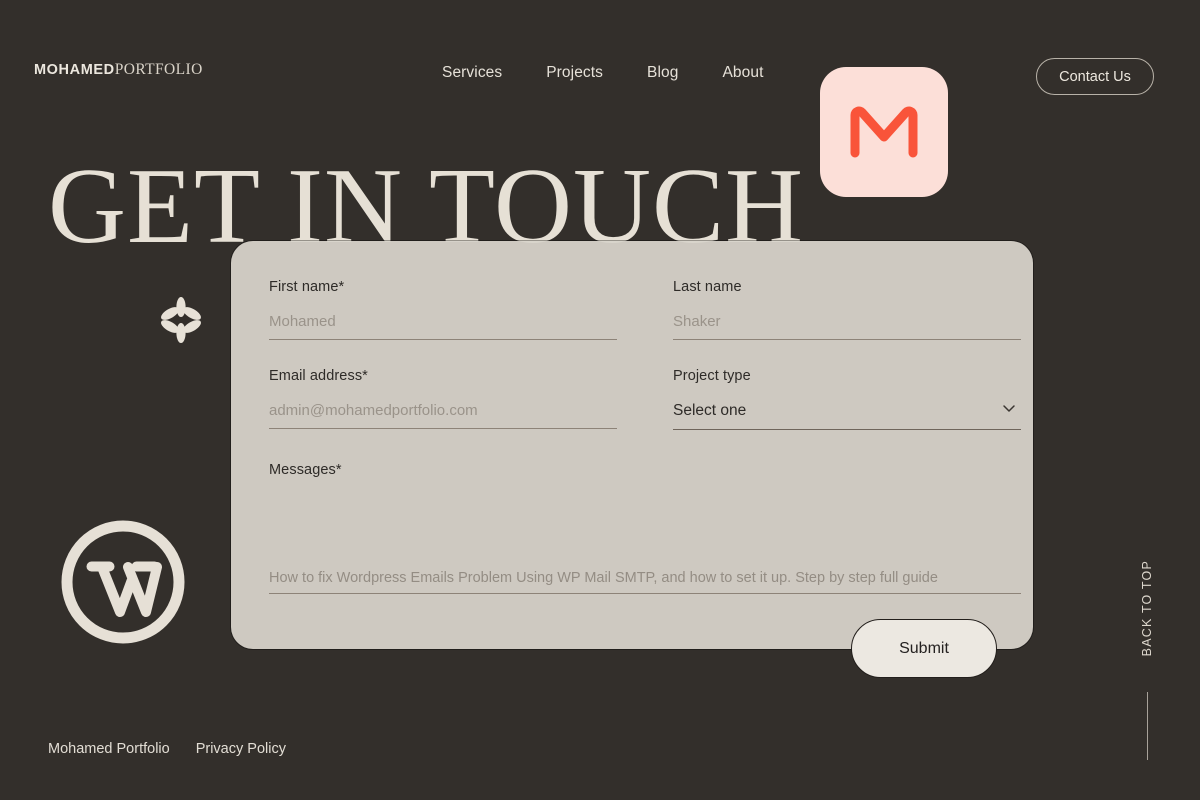  Describe the element at coordinates (712, 376) in the screenshot. I see `project-type-label: Project type` at that location.